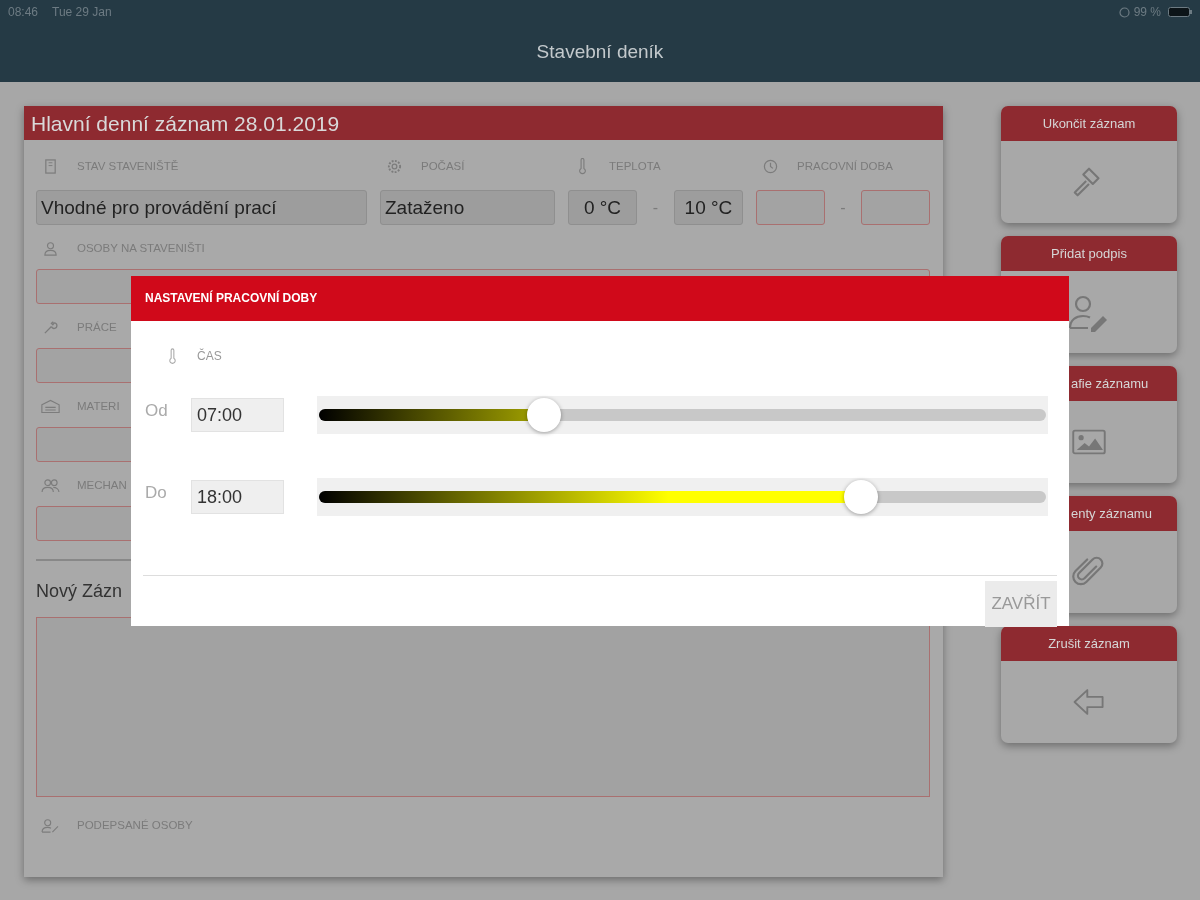  I want to click on section-title: Nový Zázn, so click(80, 592).